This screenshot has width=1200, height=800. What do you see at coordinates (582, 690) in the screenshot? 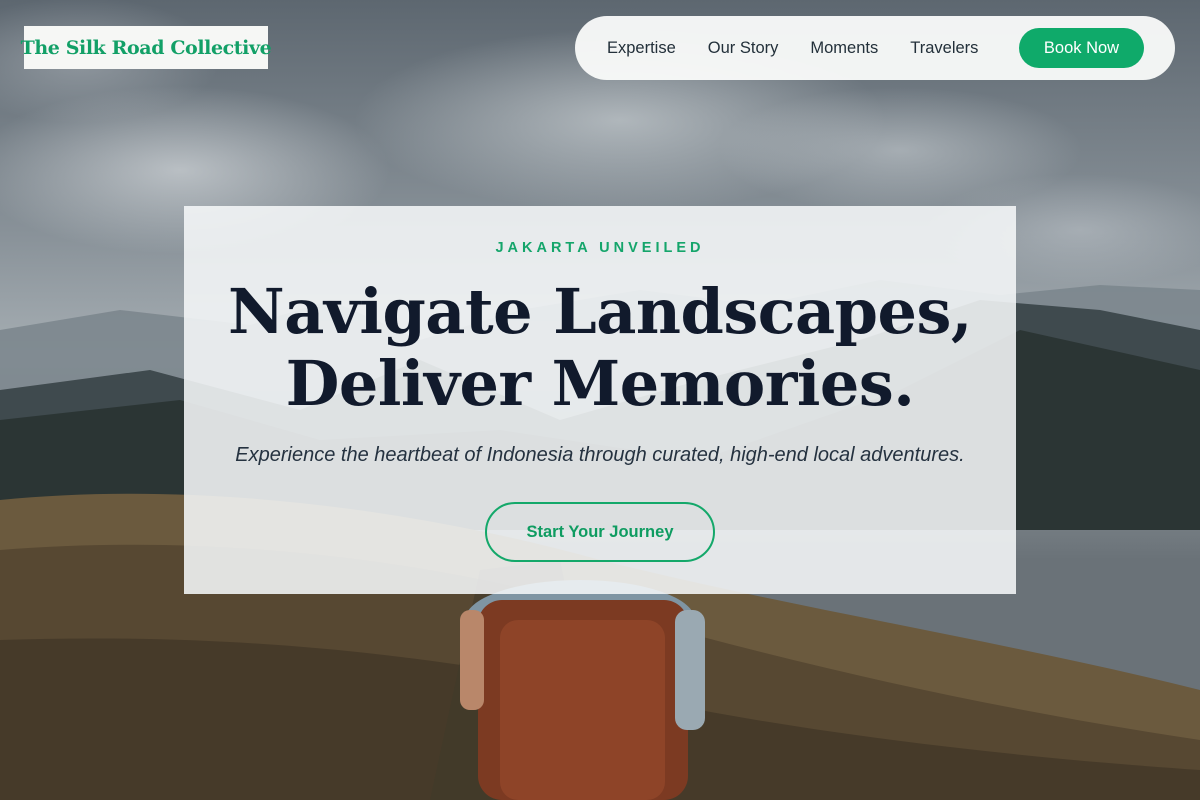
I see `hiker-figure` at bounding box center [582, 690].